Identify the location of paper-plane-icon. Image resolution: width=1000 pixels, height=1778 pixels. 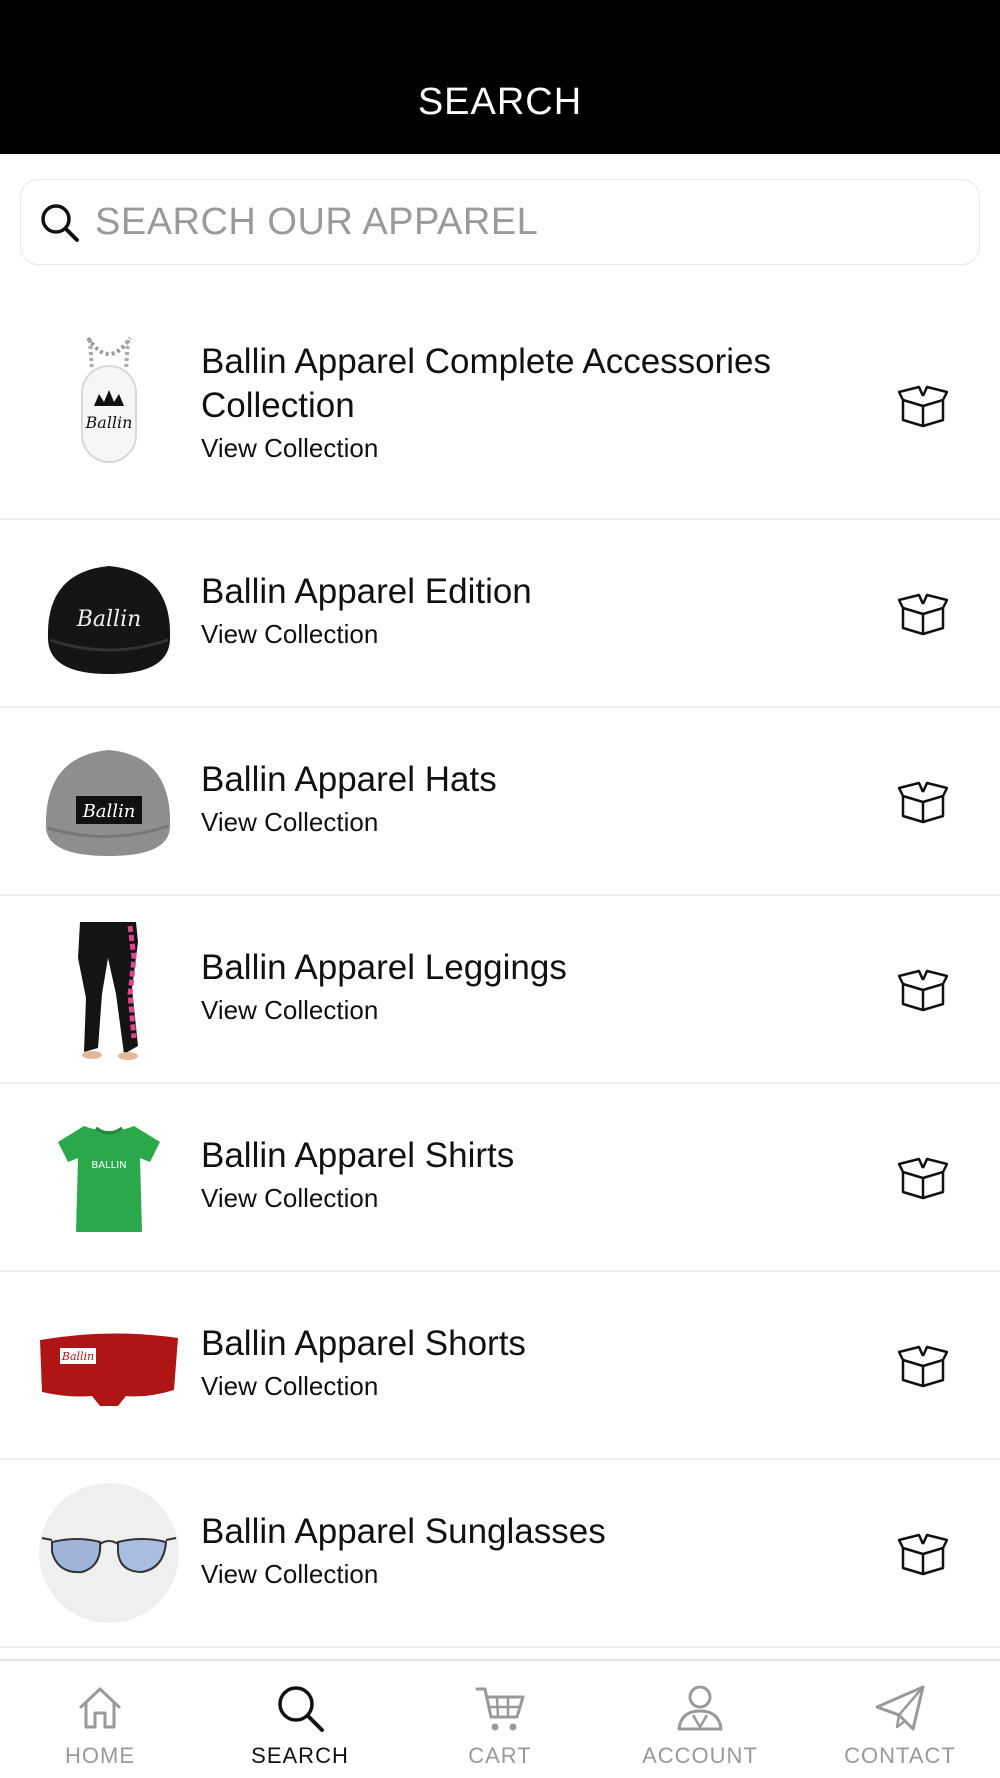
(900, 1708).